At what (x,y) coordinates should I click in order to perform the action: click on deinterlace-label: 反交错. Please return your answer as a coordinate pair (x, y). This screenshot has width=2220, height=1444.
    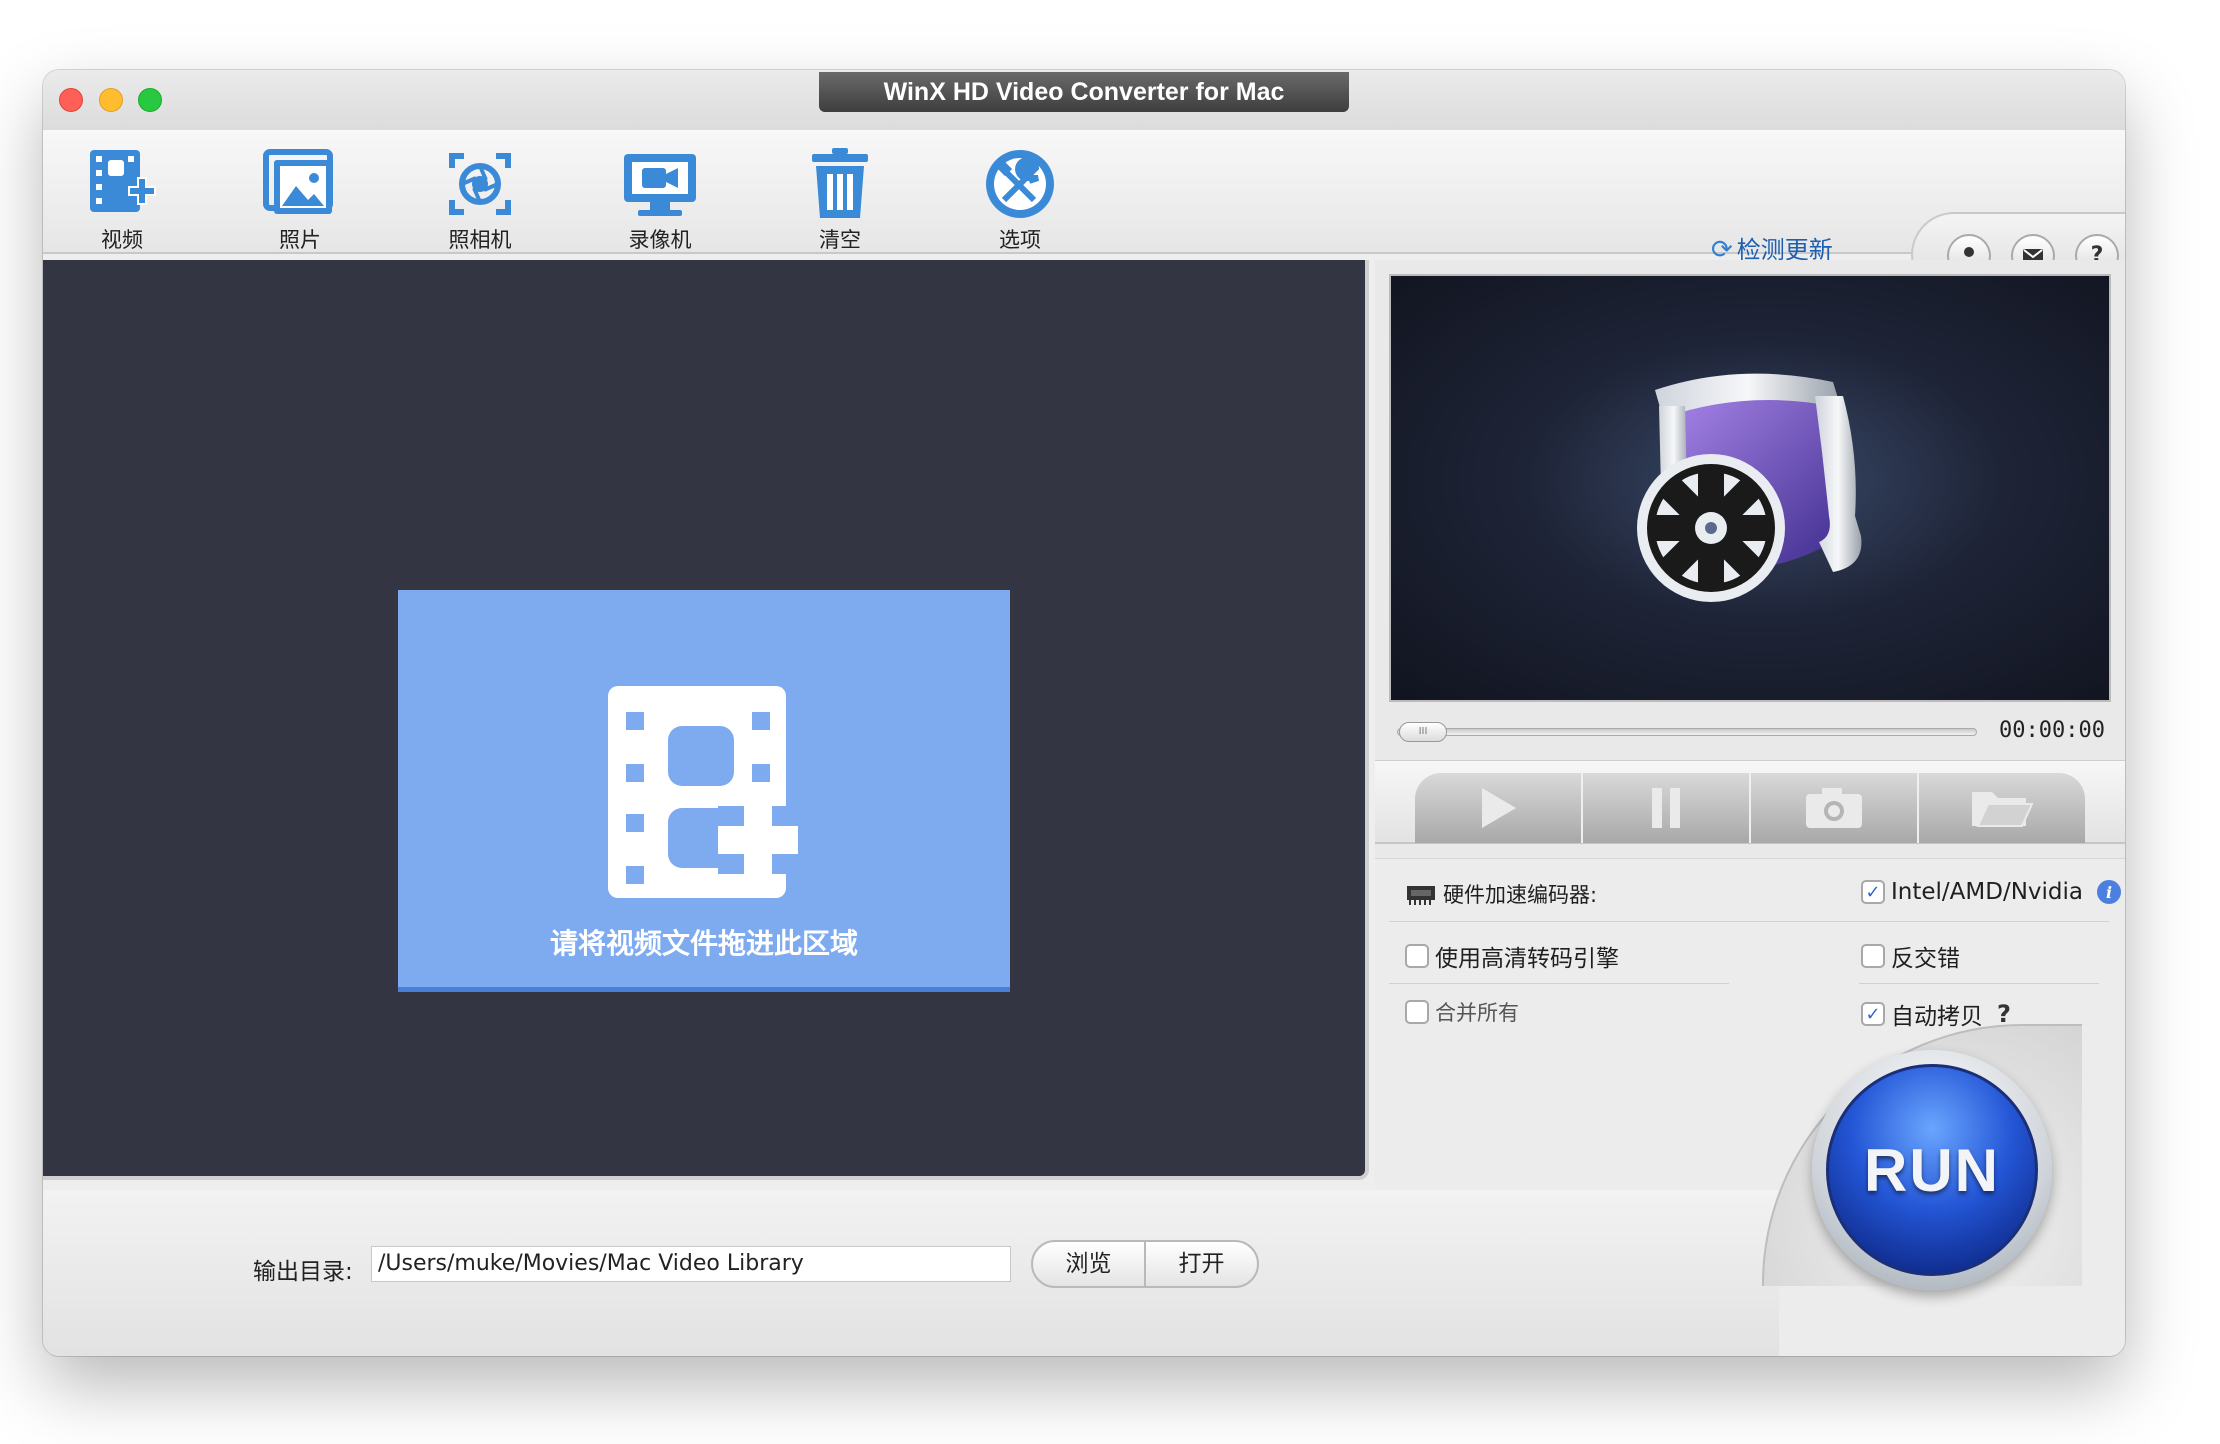
    Looking at the image, I should click on (1925, 959).